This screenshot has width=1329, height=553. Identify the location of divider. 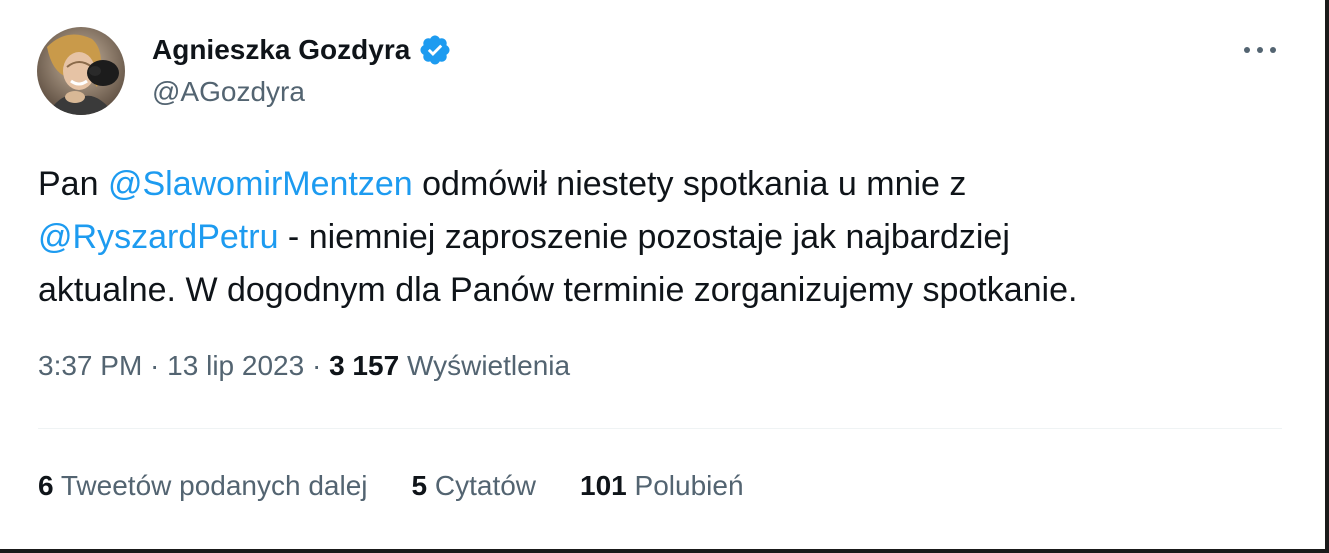
(660, 428).